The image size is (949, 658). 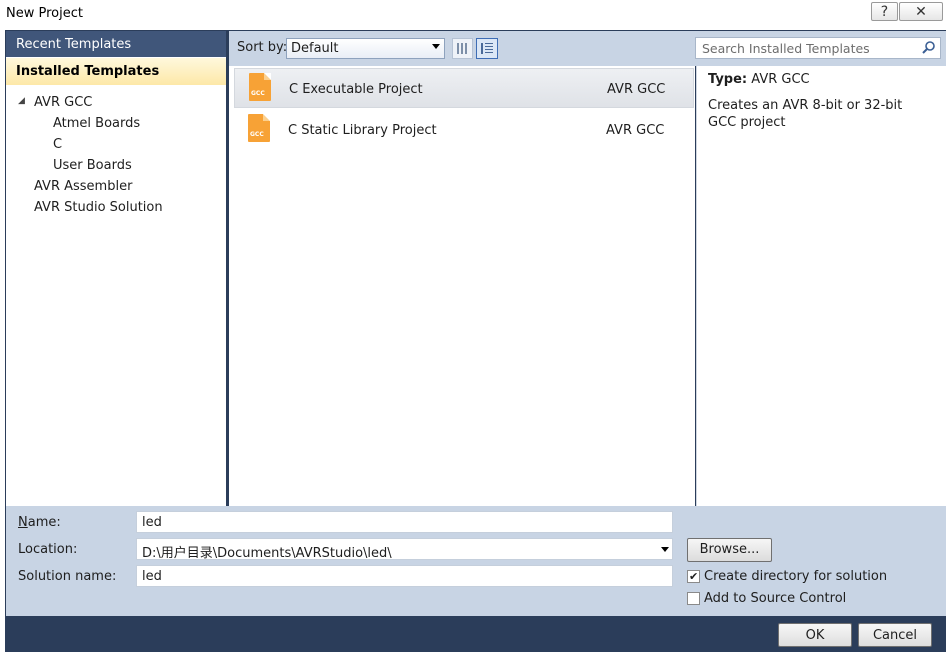 What do you see at coordinates (365, 48) in the screenshot?
I see `sort-by-dropdown: Default` at bounding box center [365, 48].